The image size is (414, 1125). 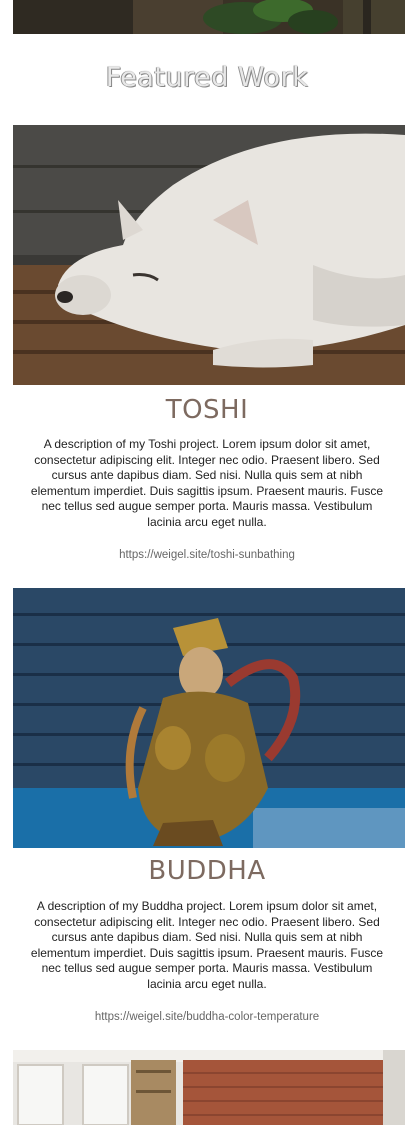 What do you see at coordinates (209, 1087) in the screenshot?
I see `bottom-project-image` at bounding box center [209, 1087].